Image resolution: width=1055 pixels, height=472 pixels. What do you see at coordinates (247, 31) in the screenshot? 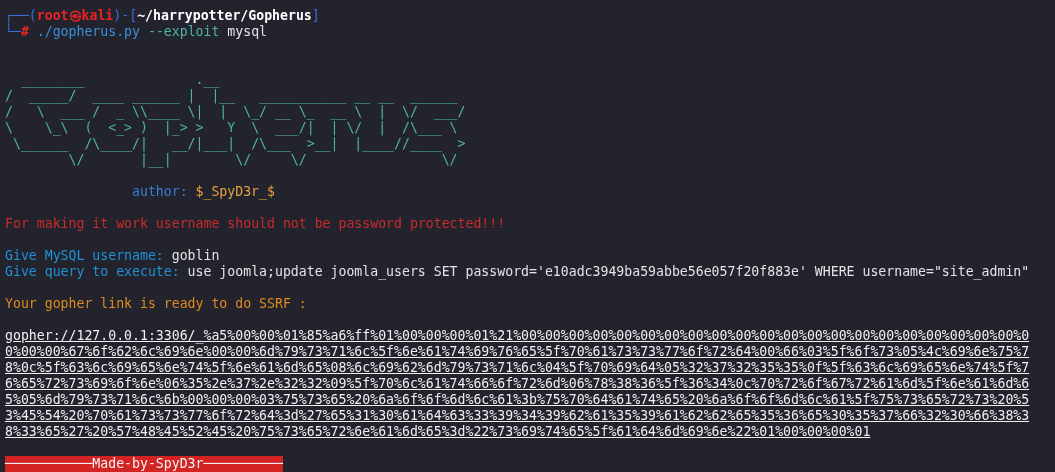
I see `output-text: mysql` at bounding box center [247, 31].